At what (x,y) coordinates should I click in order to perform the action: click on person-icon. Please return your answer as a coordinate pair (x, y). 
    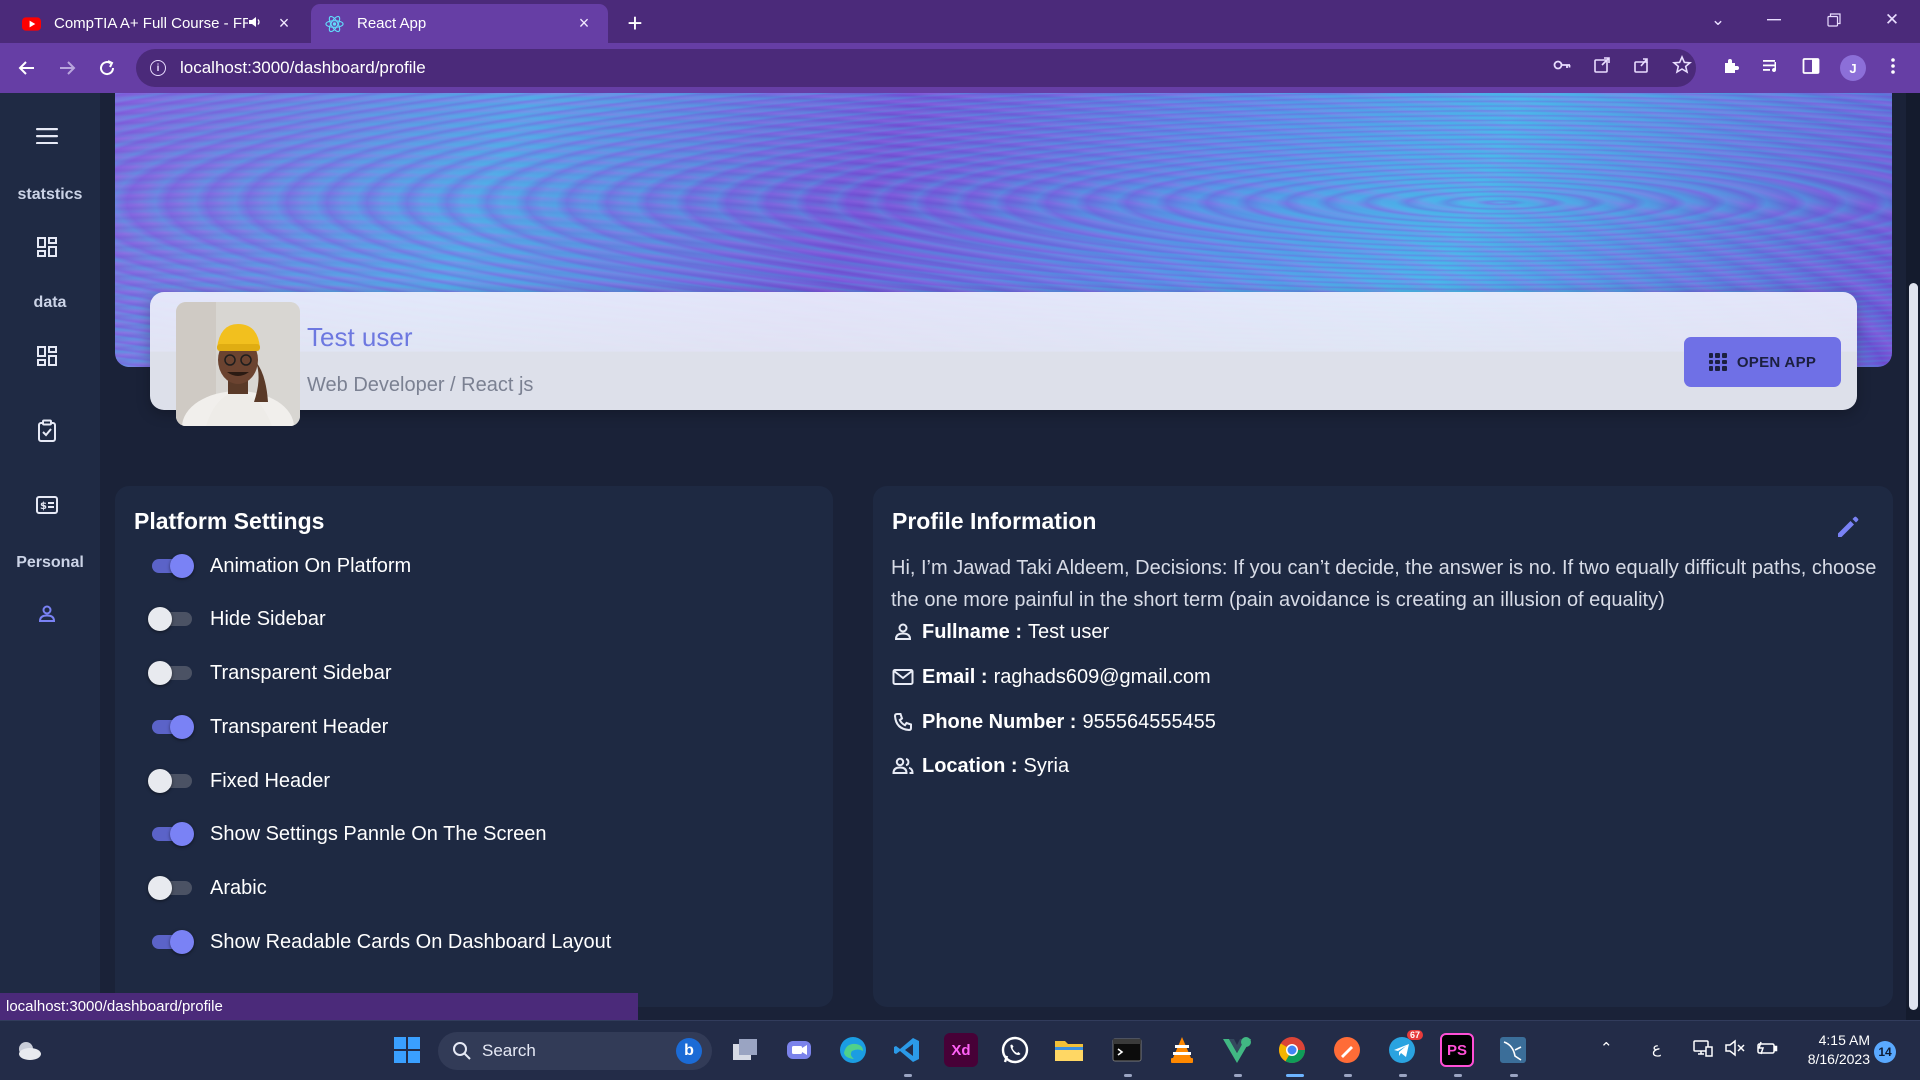
    Looking at the image, I should click on (47, 614).